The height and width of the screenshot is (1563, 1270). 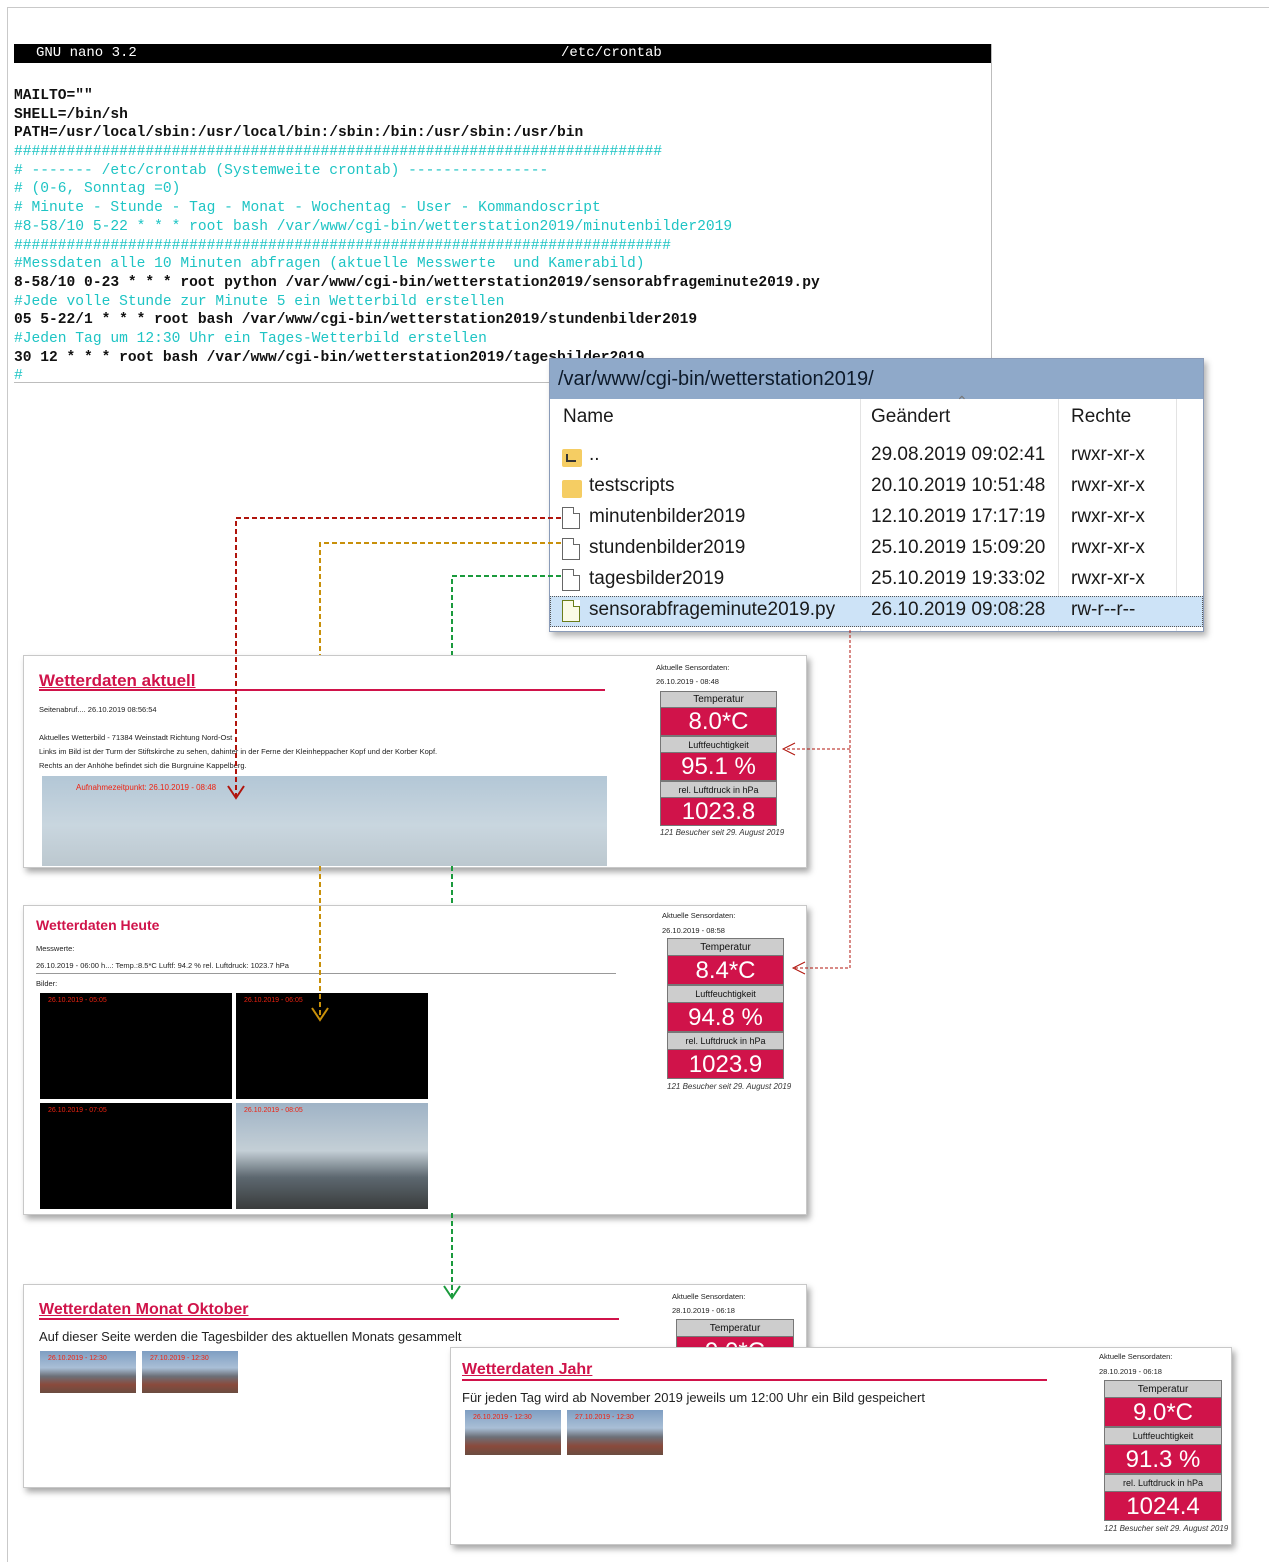 What do you see at coordinates (506, 935) in the screenshot?
I see `arrow-tagesbilder` at bounding box center [506, 935].